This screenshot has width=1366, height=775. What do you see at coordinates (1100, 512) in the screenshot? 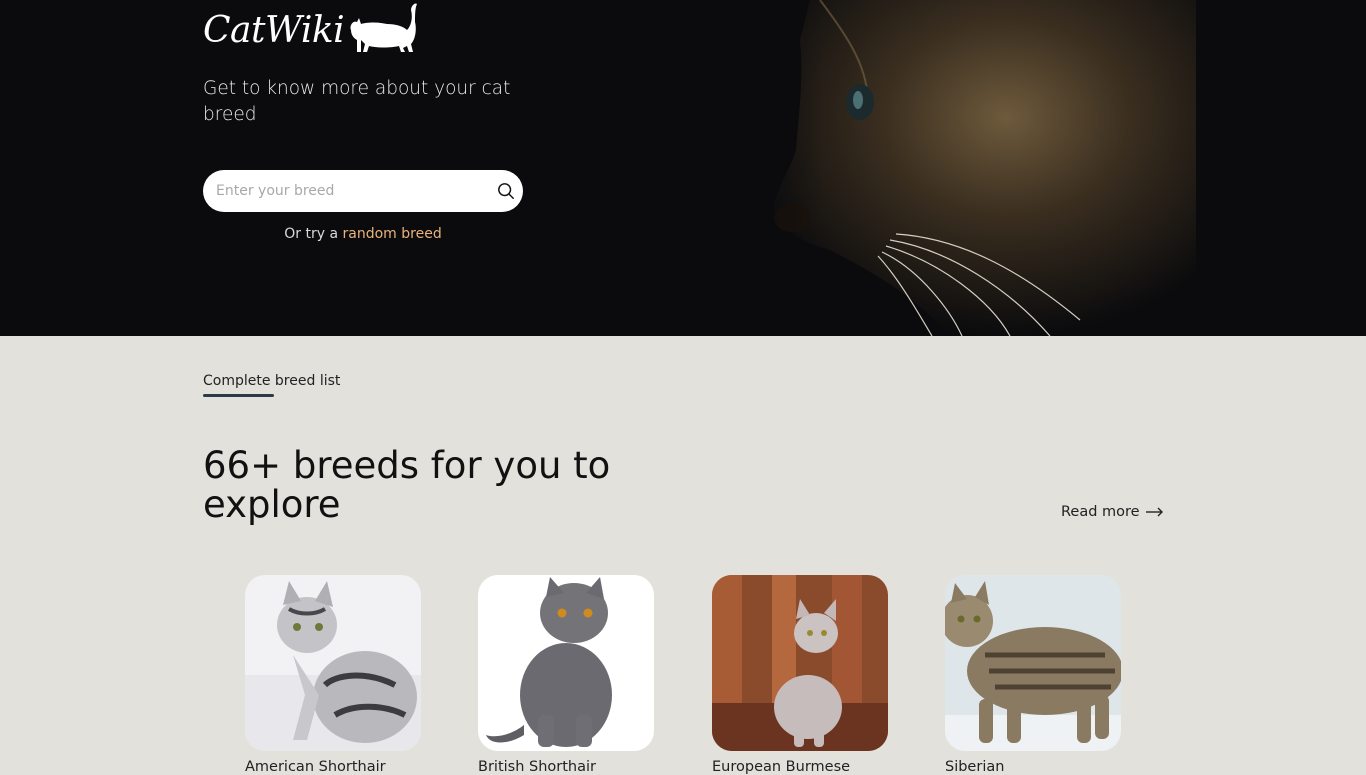
I see `read-more-label: Read more` at bounding box center [1100, 512].